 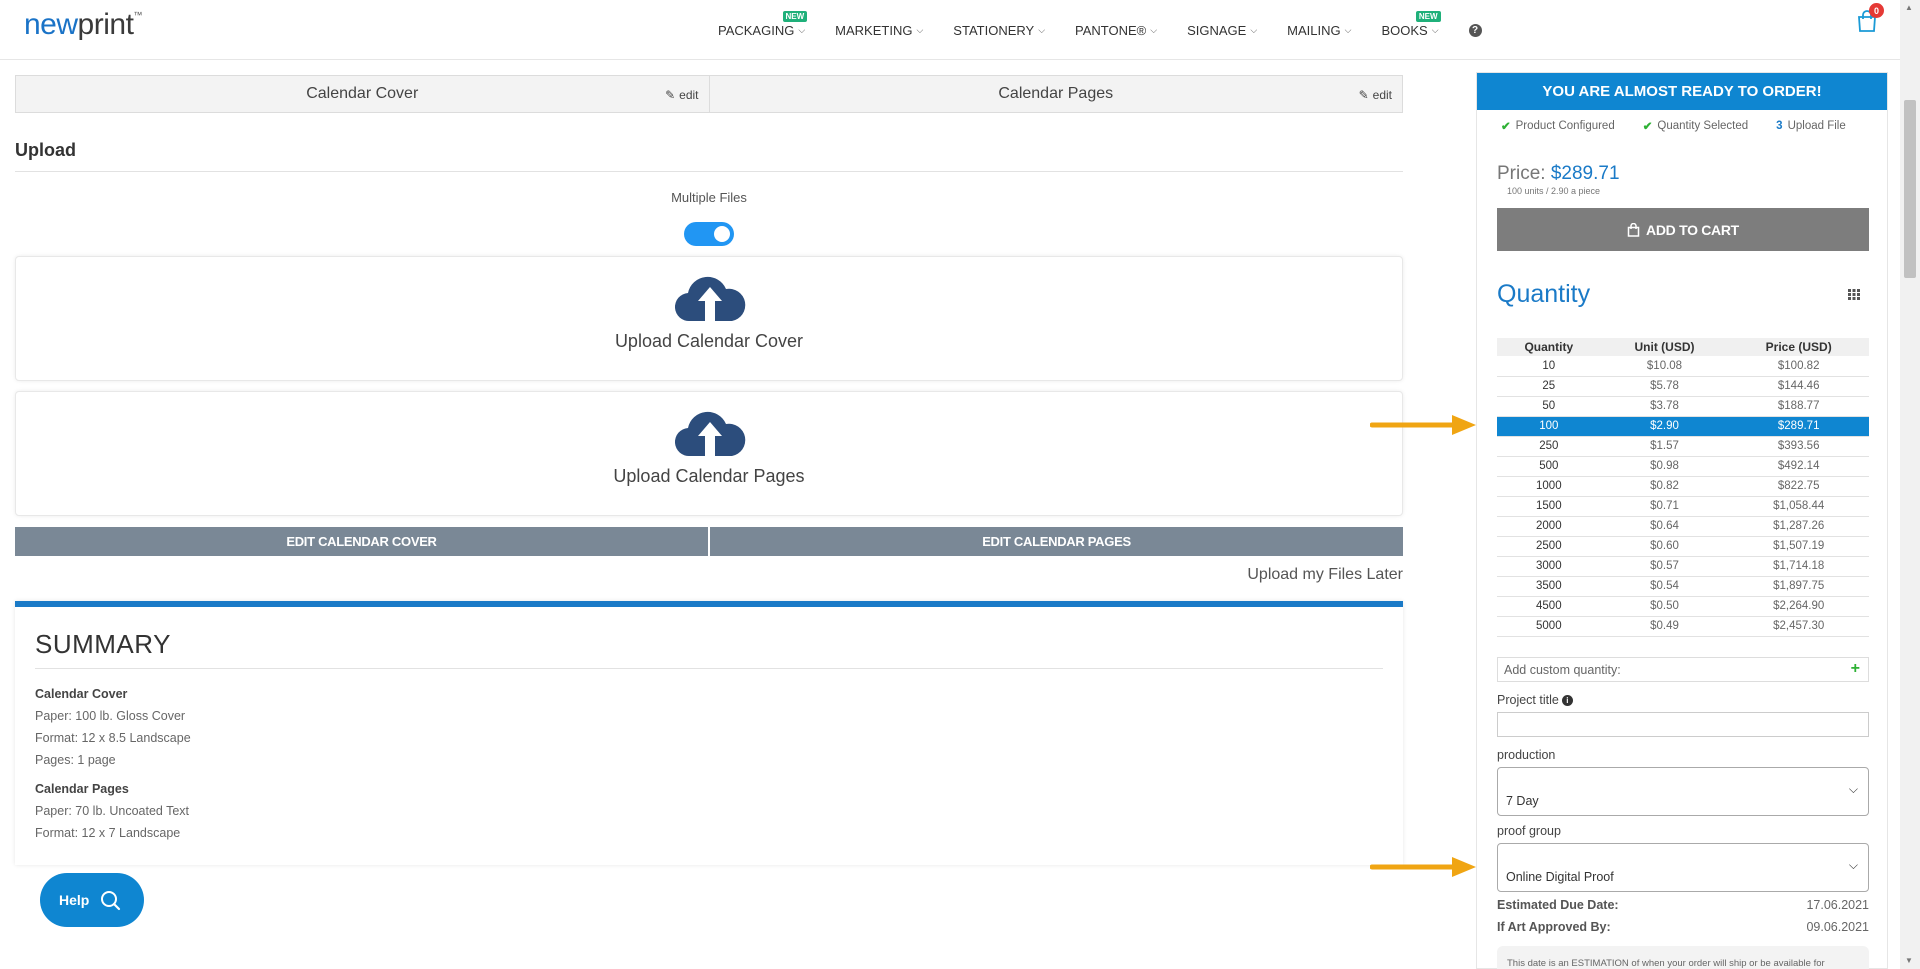 What do you see at coordinates (1683, 669) in the screenshot?
I see `custom-quantity-input: Add custom quantity: +` at bounding box center [1683, 669].